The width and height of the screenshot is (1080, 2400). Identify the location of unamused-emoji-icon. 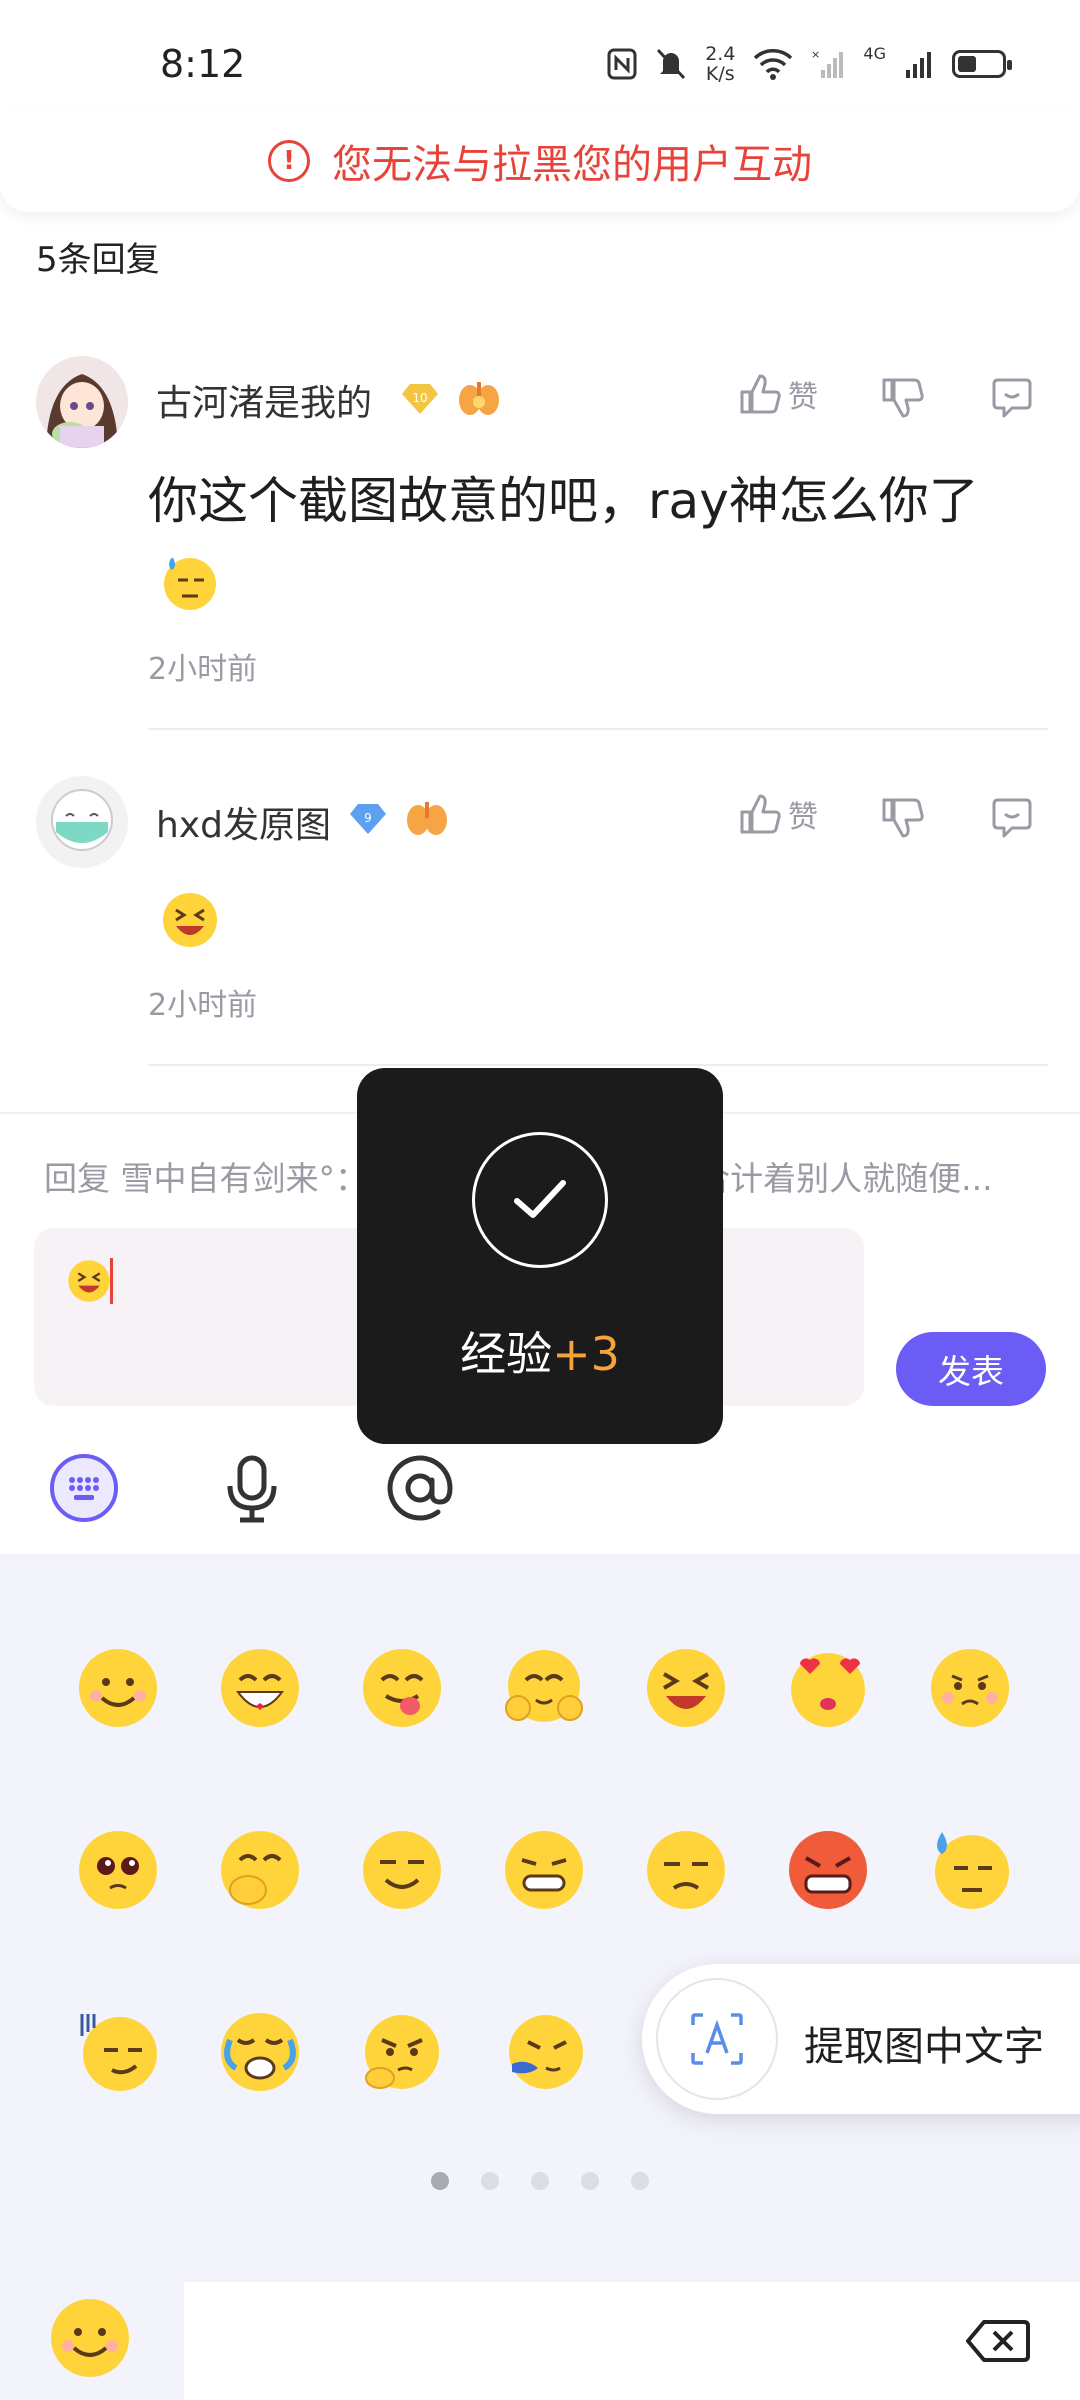
(686, 1870).